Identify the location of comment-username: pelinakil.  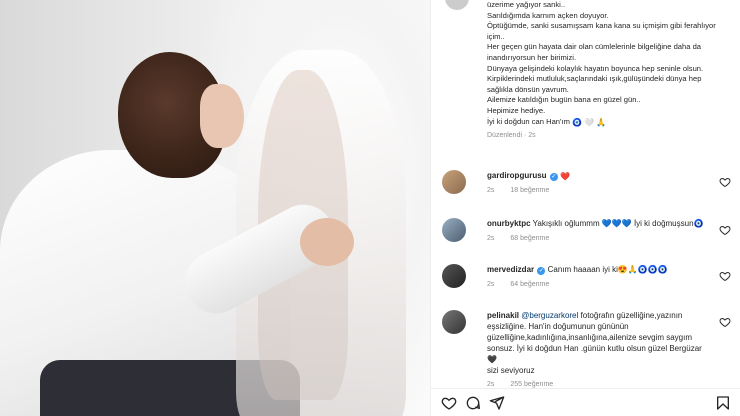
(503, 315).